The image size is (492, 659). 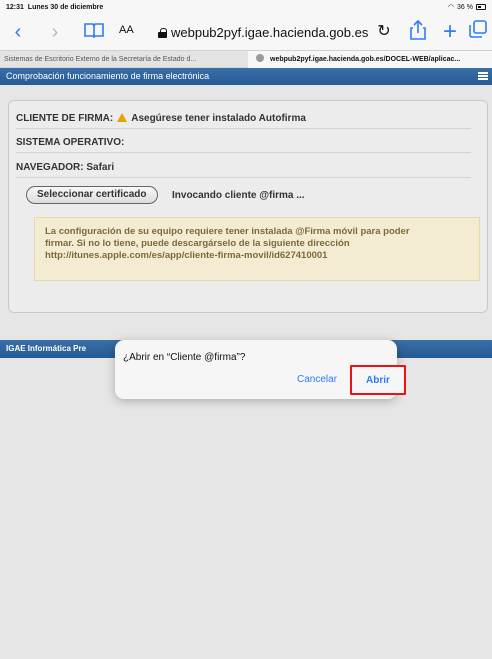 What do you see at coordinates (243, 142) in the screenshot?
I see `os-row: SISTEMA OPERATIVO:` at bounding box center [243, 142].